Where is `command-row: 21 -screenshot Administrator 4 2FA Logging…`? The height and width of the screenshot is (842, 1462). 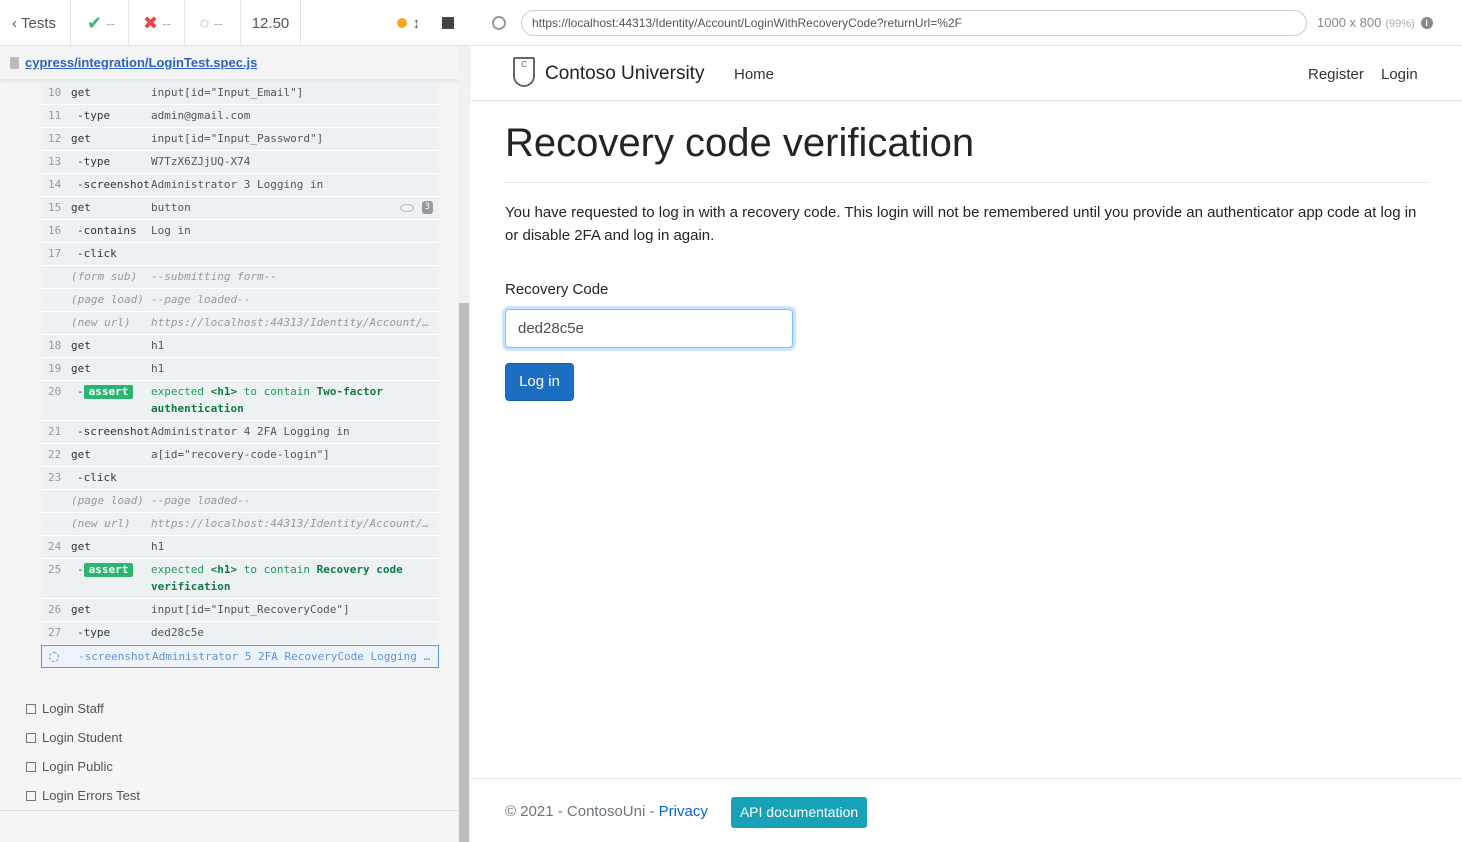
command-row: 21 -screenshot Administrator 4 2FA Logging… is located at coordinates (240, 432).